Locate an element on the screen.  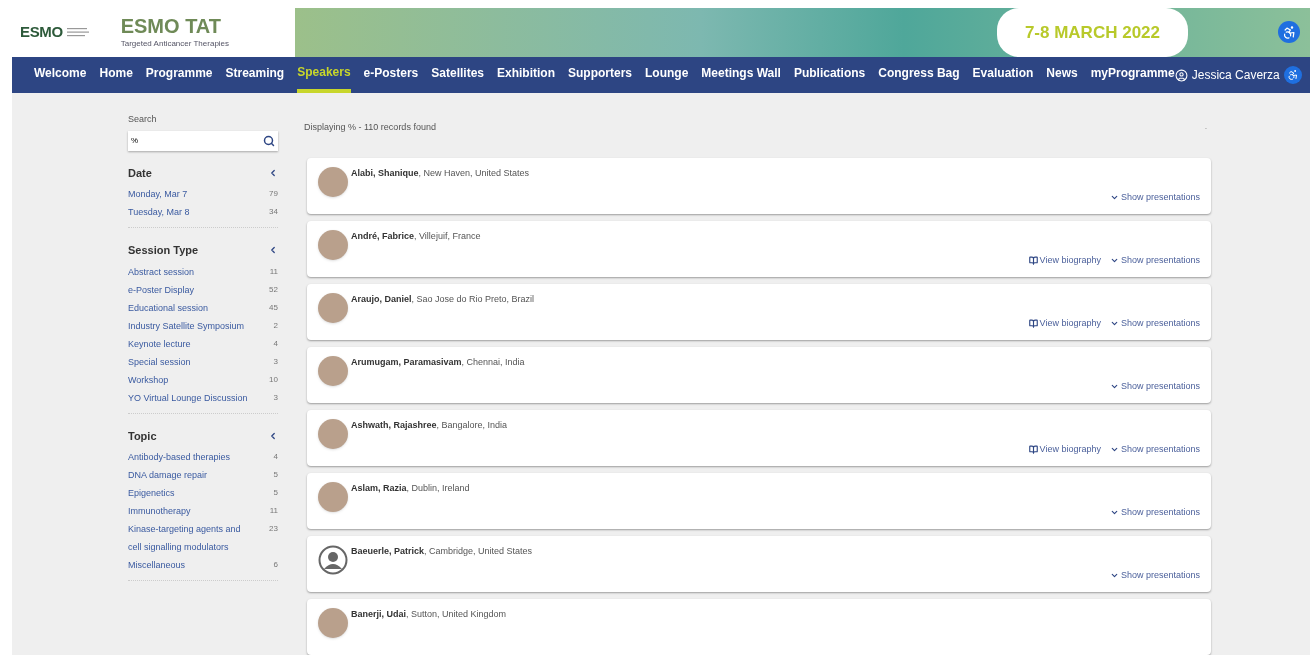
filter-count: 34 is located at coordinates (273, 212).